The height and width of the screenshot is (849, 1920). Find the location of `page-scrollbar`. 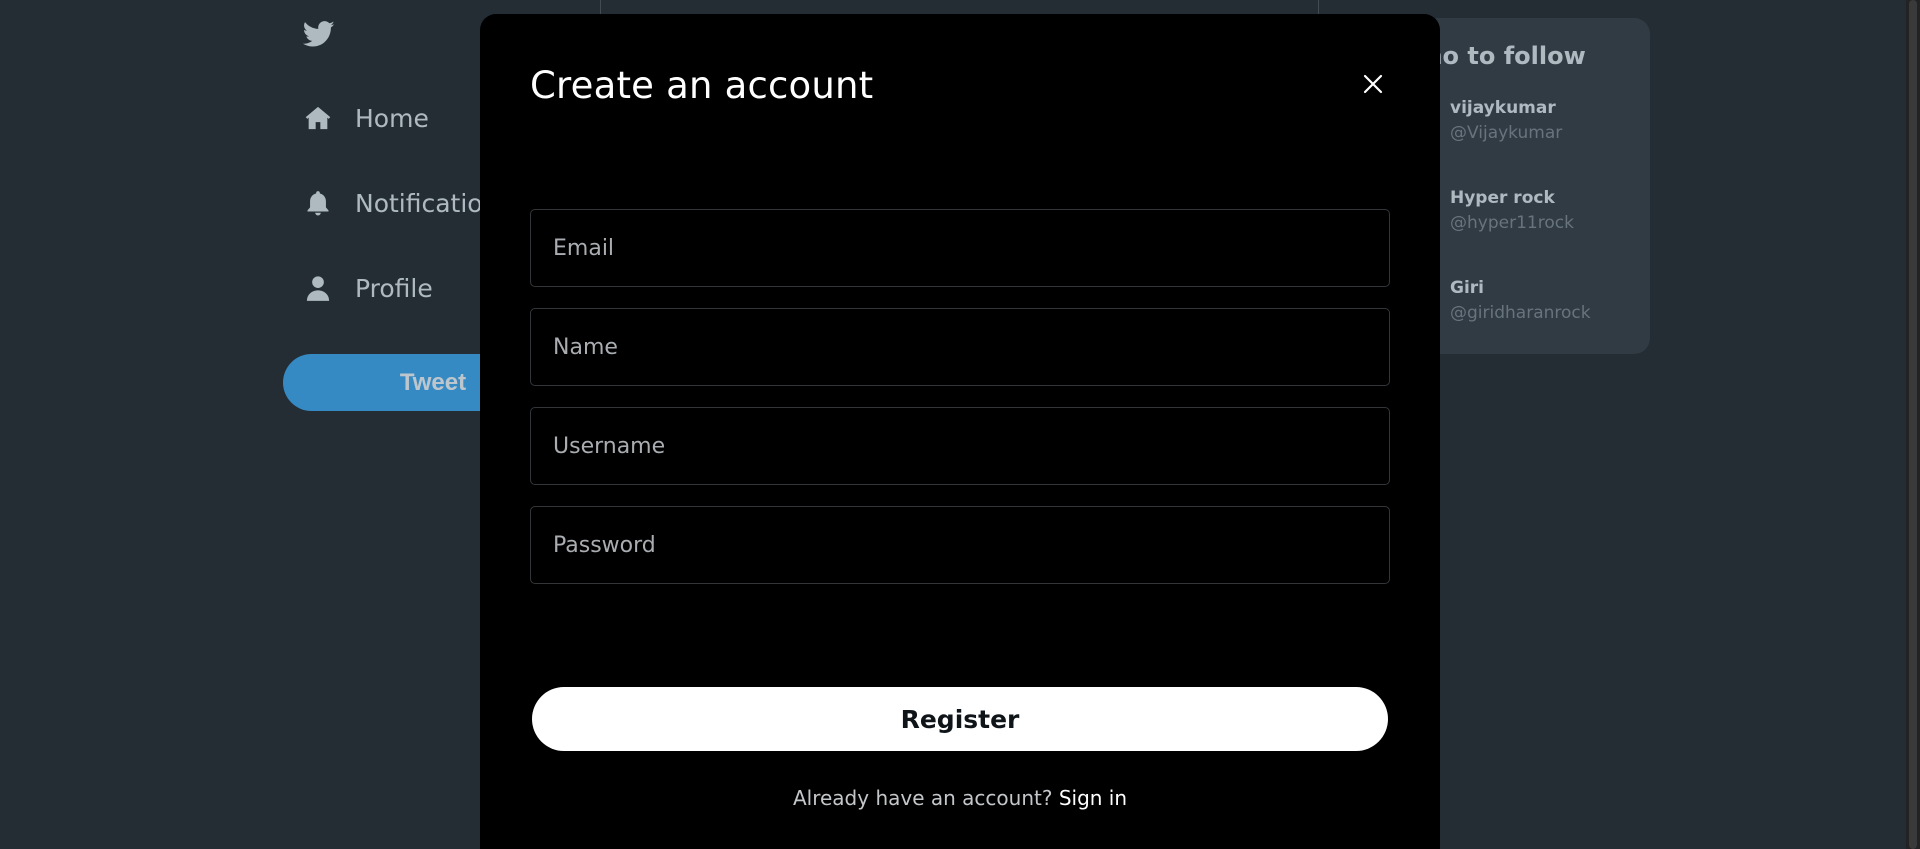

page-scrollbar is located at coordinates (1913, 424).